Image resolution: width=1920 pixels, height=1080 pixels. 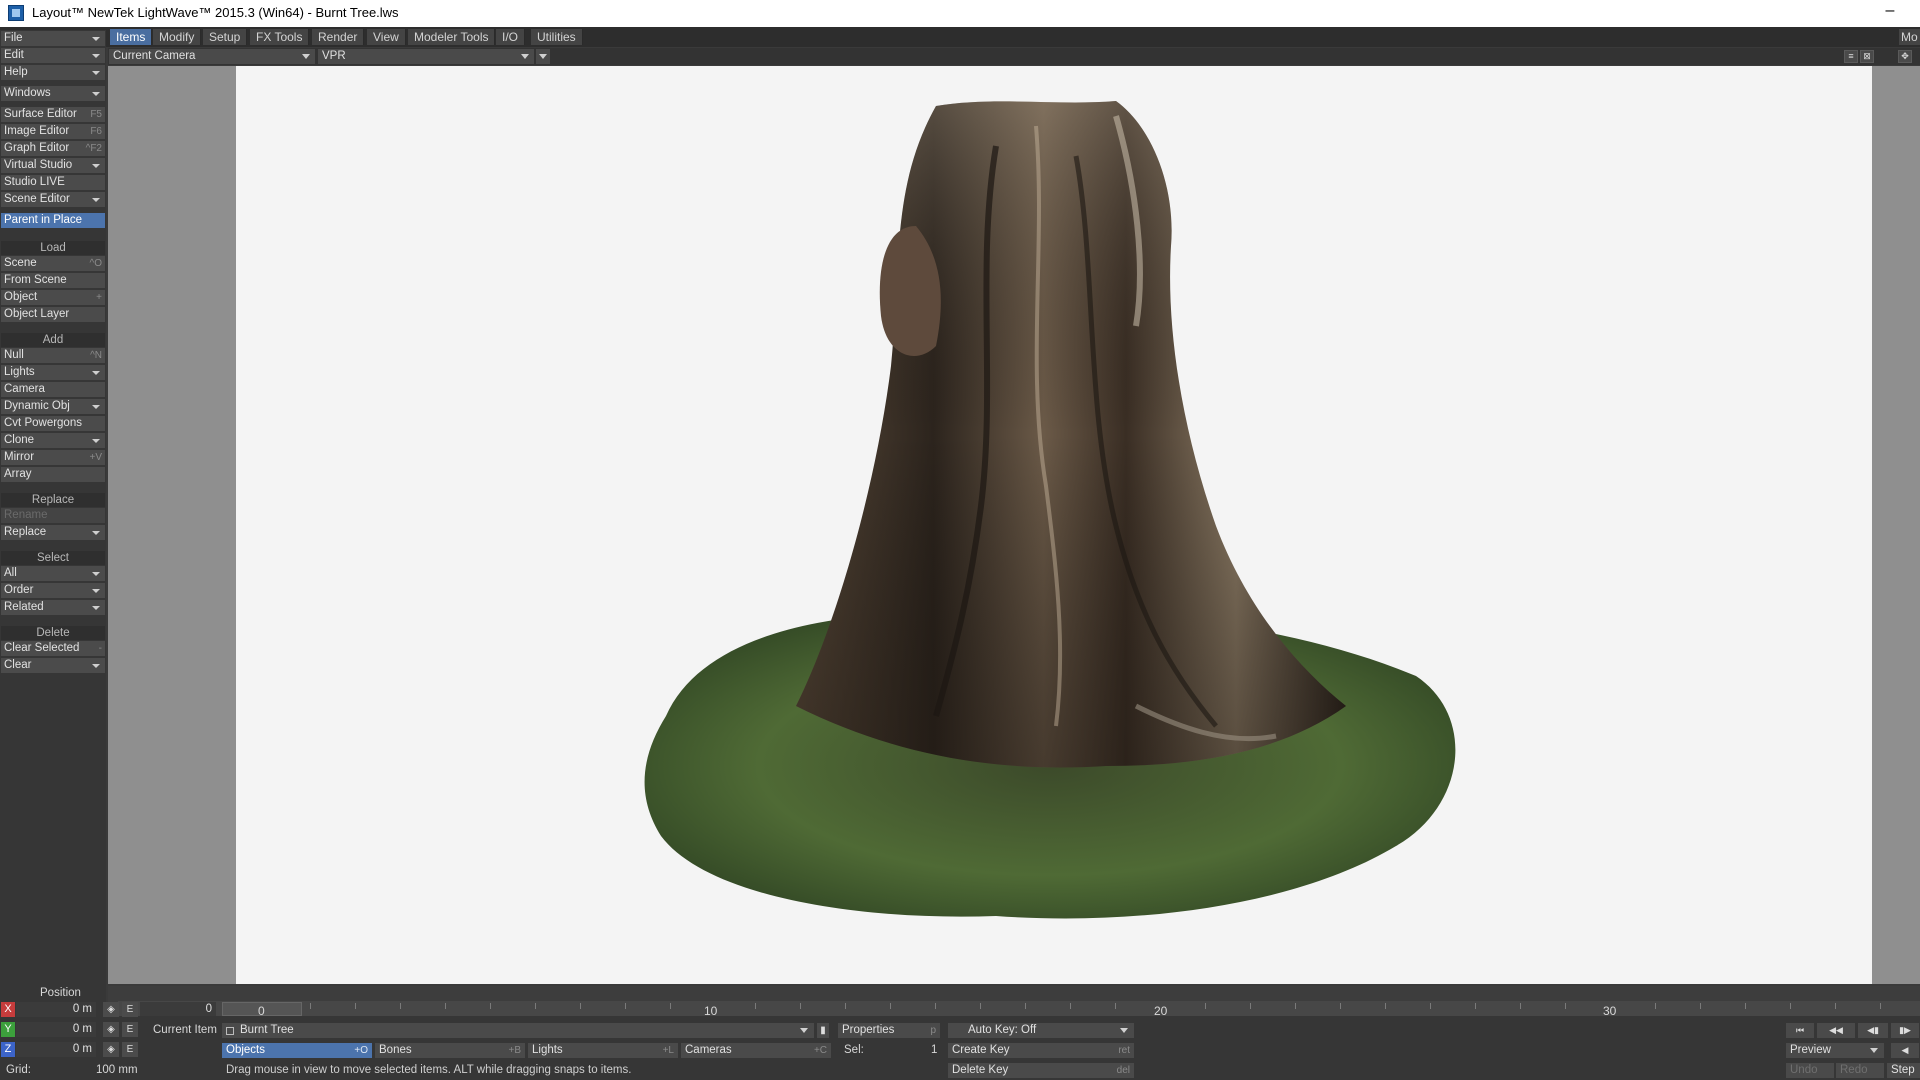 What do you see at coordinates (178, 1009) in the screenshot?
I see `current-frame-field: 0` at bounding box center [178, 1009].